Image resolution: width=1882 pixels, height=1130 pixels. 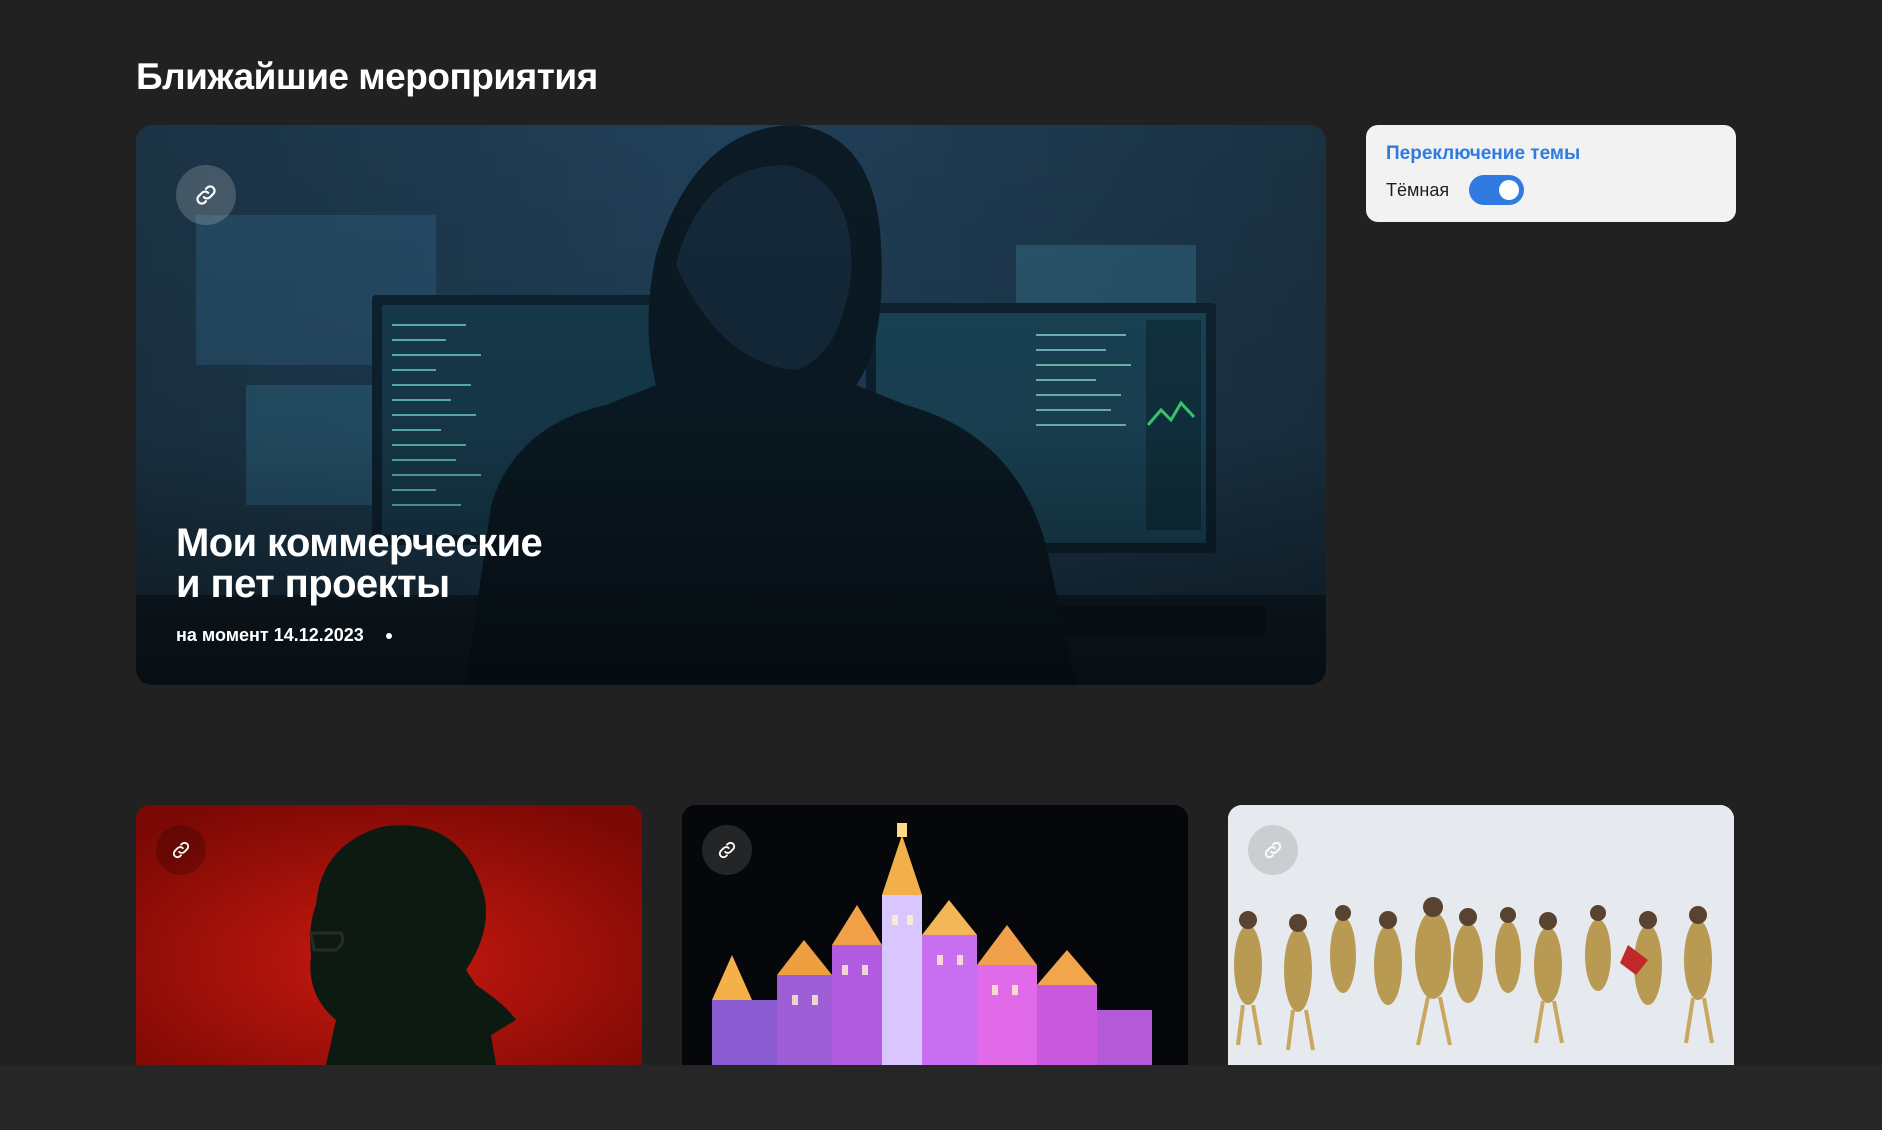 I want to click on event-image-castle, so click(x=935, y=935).